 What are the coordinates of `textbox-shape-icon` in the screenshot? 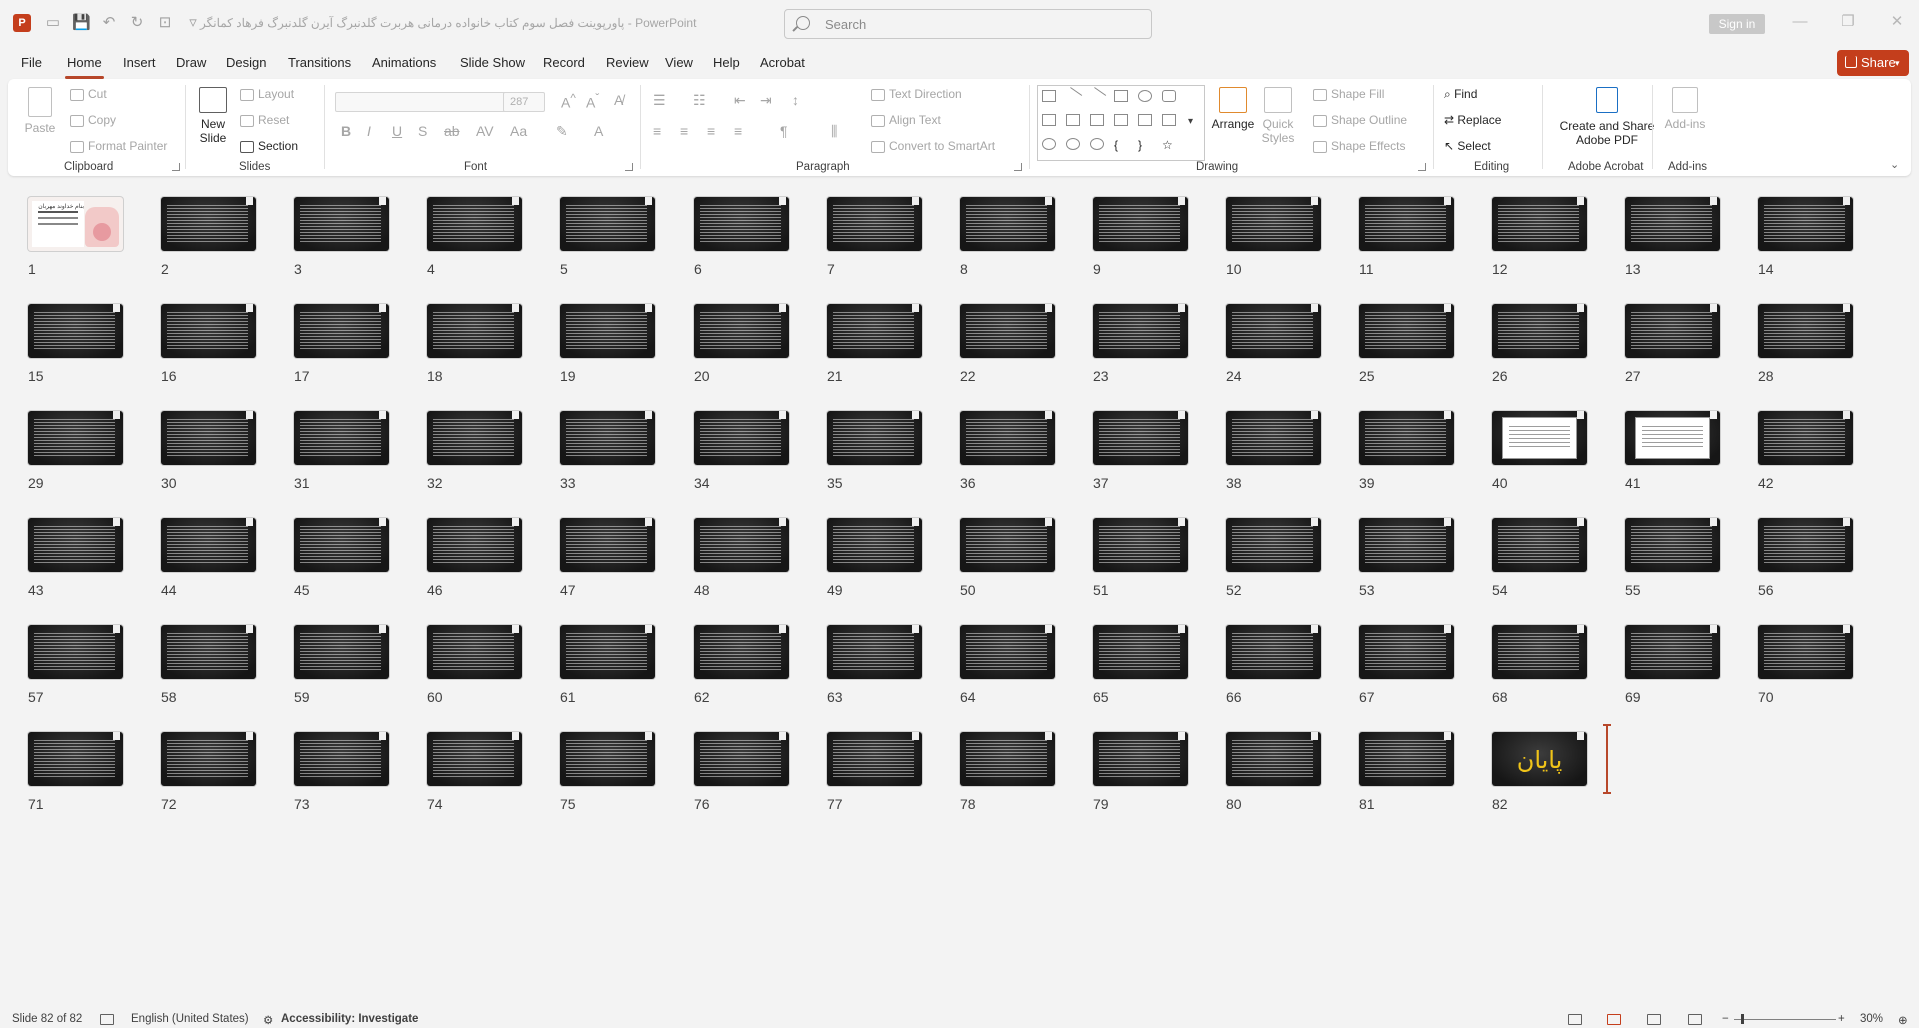 It's located at (1049, 96).